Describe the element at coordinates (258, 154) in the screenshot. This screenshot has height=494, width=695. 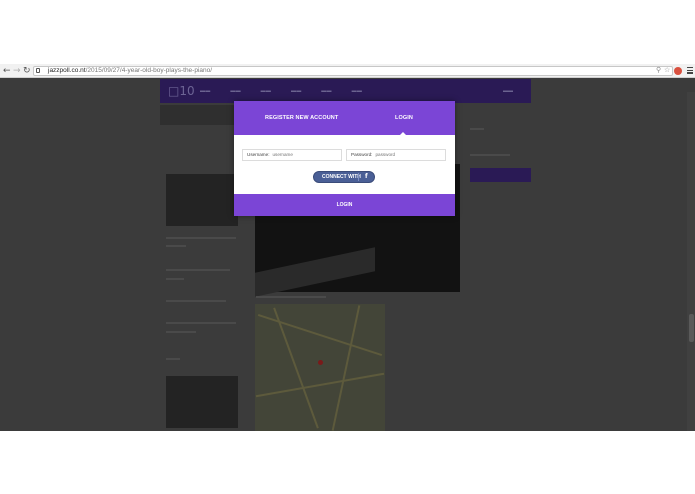
I see `username-label: Username:` at that location.